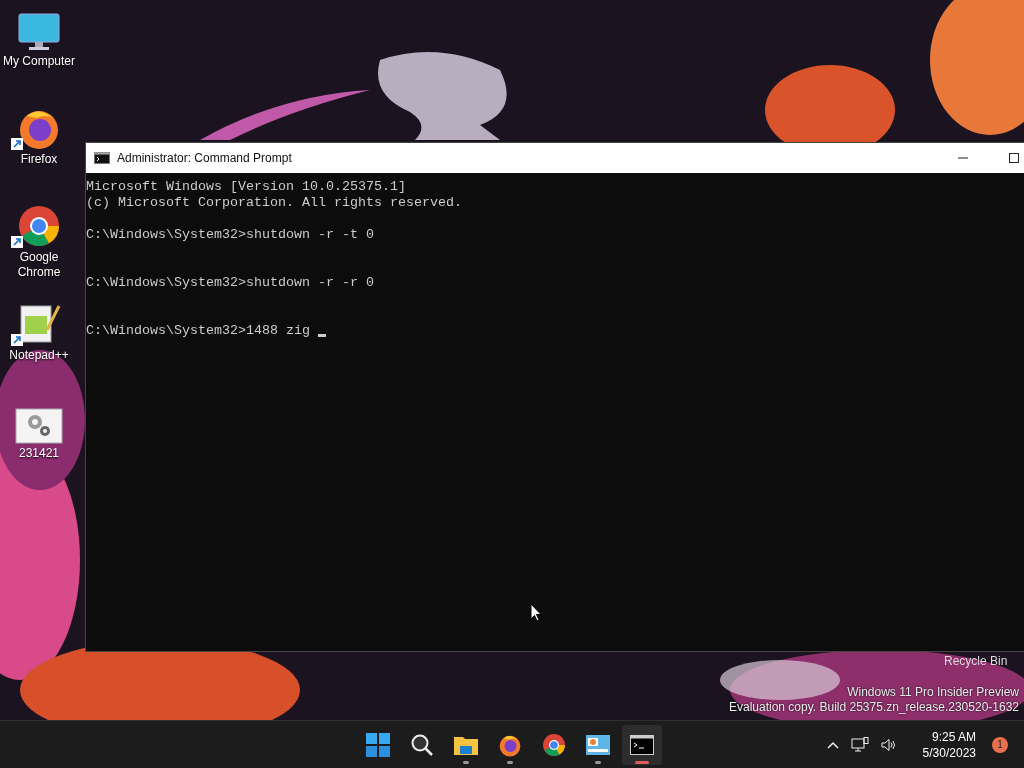  I want to click on desktop-icon-label: Google Chrome, so click(39, 265).